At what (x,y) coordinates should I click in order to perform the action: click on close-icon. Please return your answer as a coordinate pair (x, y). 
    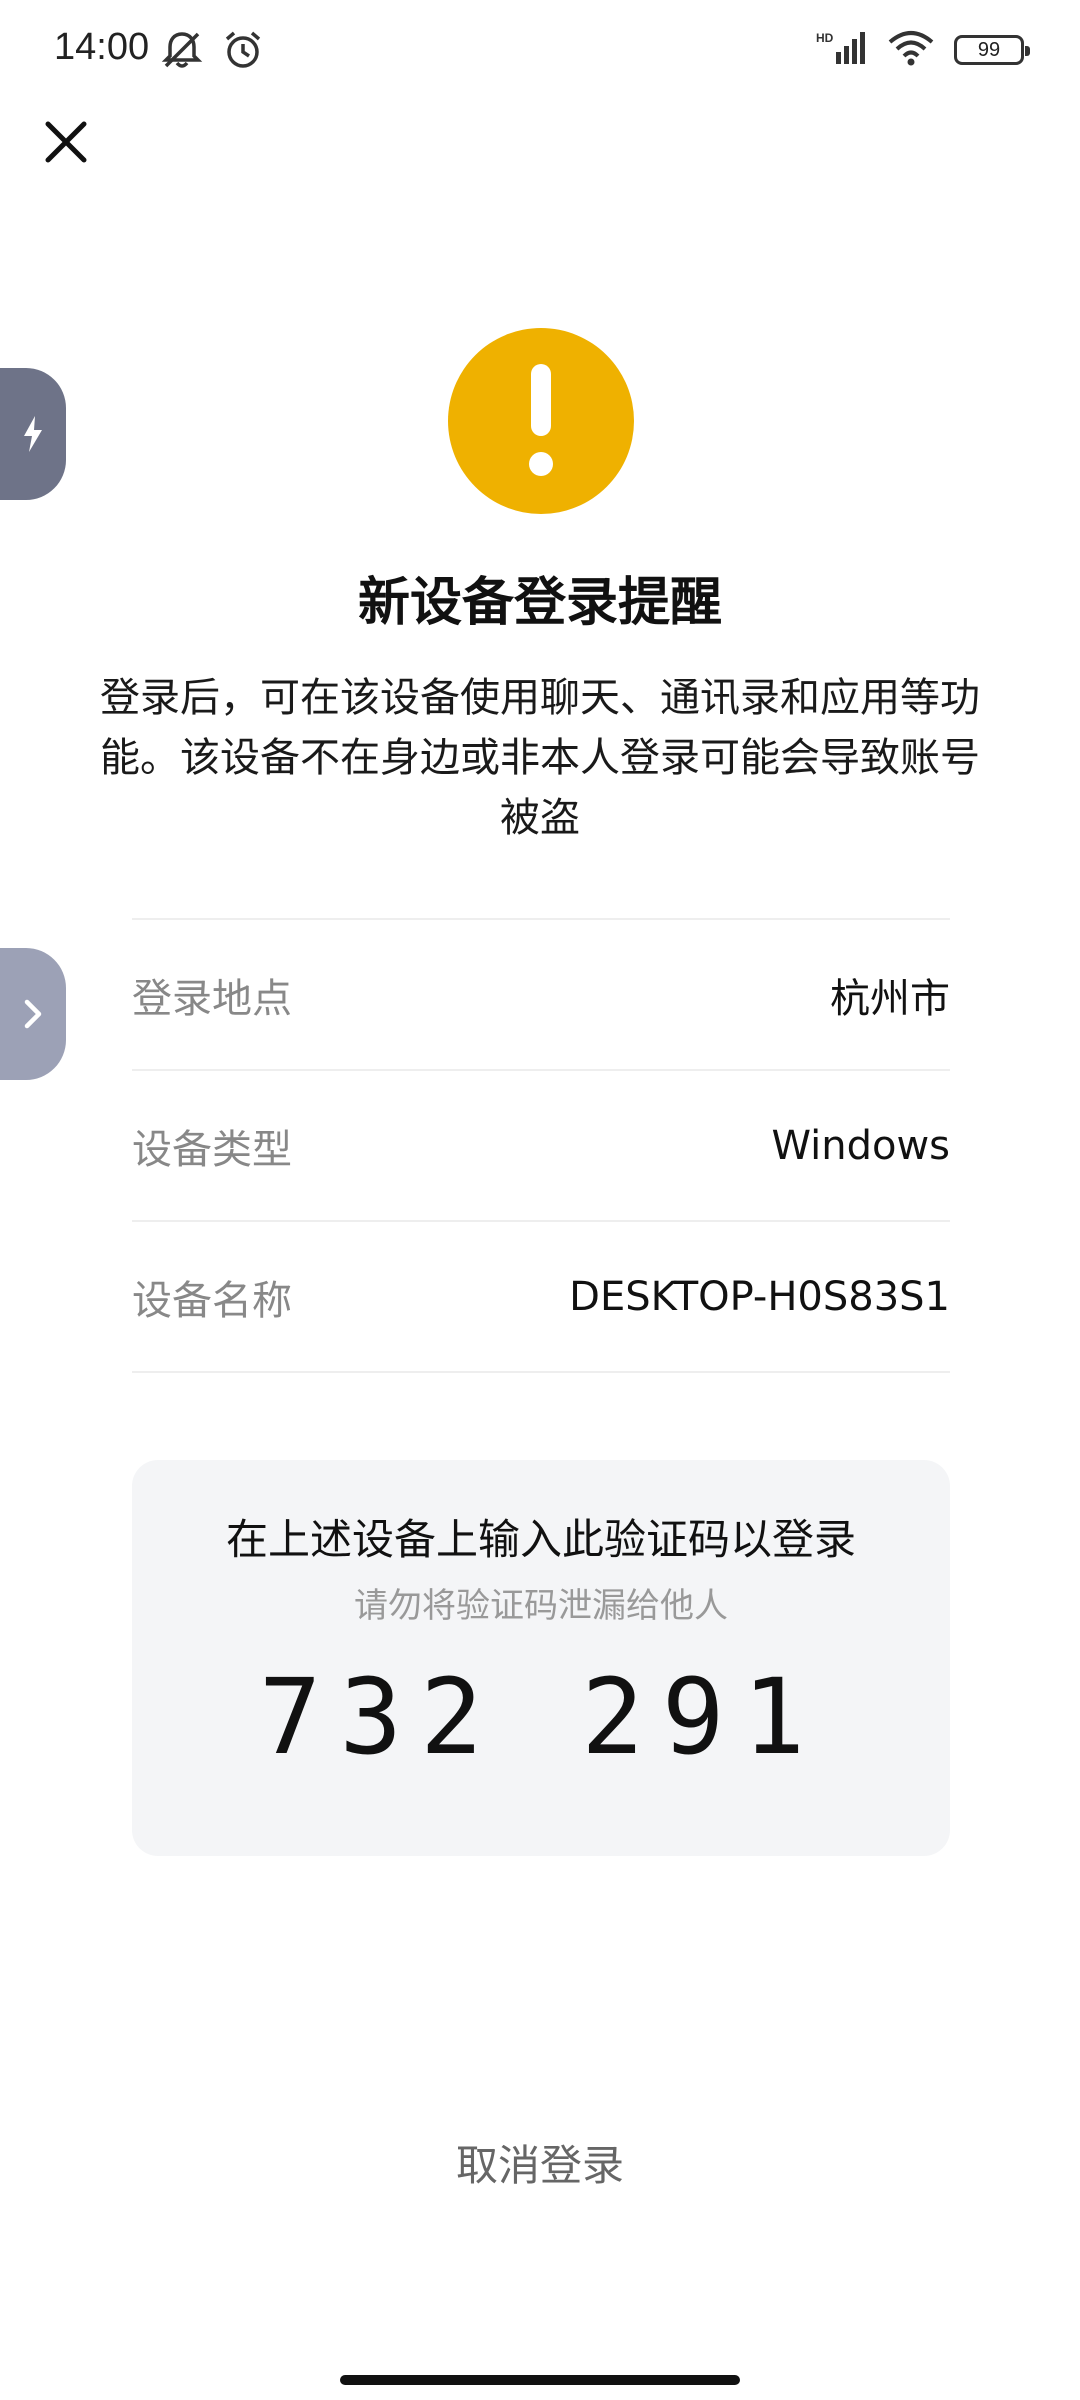
    Looking at the image, I should click on (66, 142).